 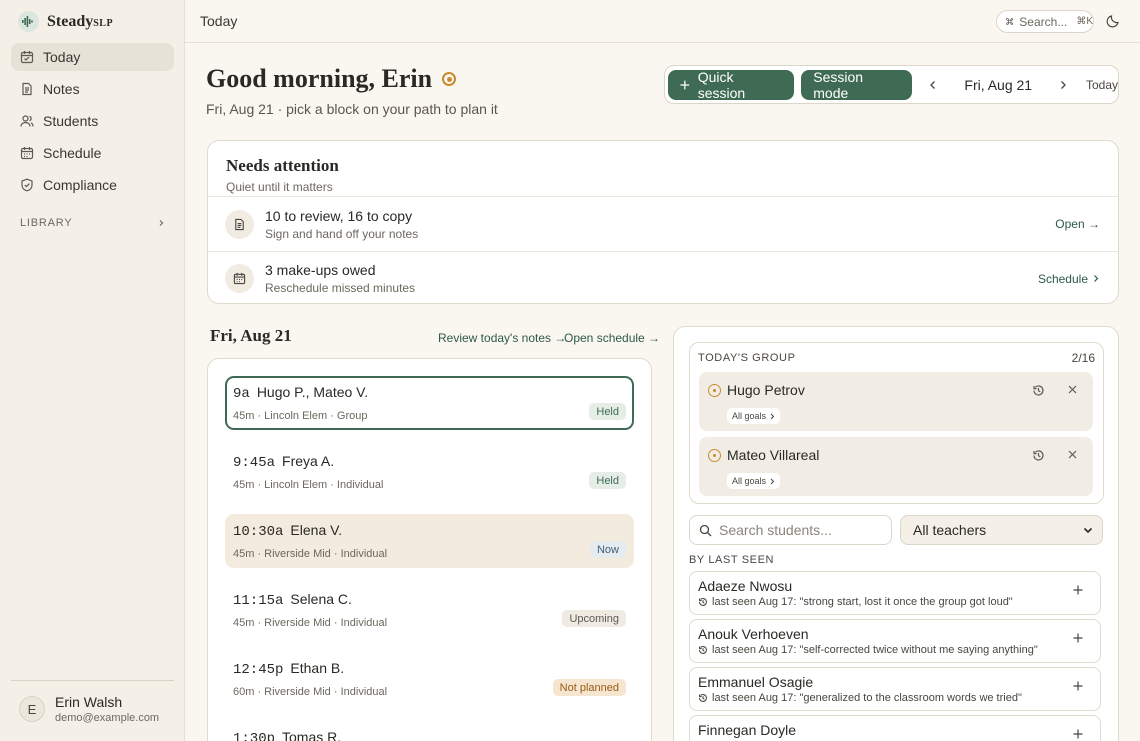 What do you see at coordinates (896, 401) in the screenshot?
I see `group-member: Hugo Petrov All goals` at bounding box center [896, 401].